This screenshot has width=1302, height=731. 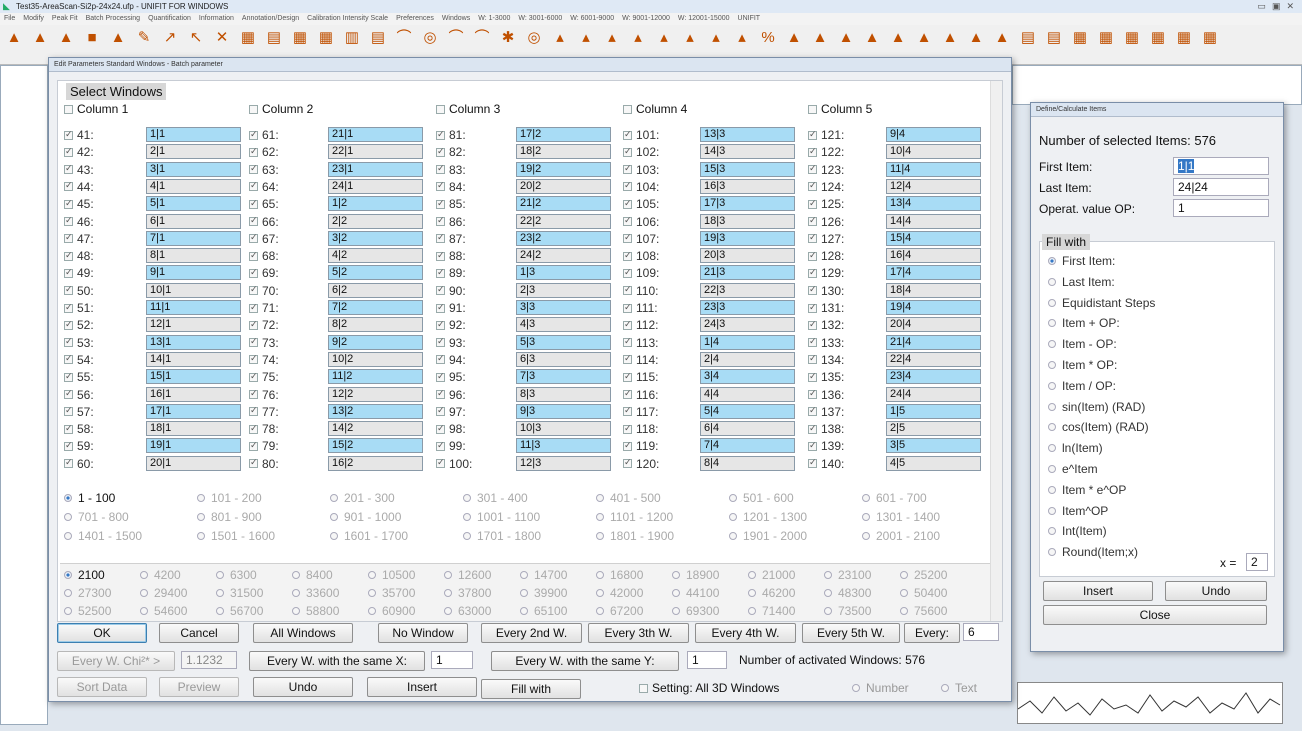 What do you see at coordinates (649, 325) in the screenshot?
I see `window-checkbox: 112:` at bounding box center [649, 325].